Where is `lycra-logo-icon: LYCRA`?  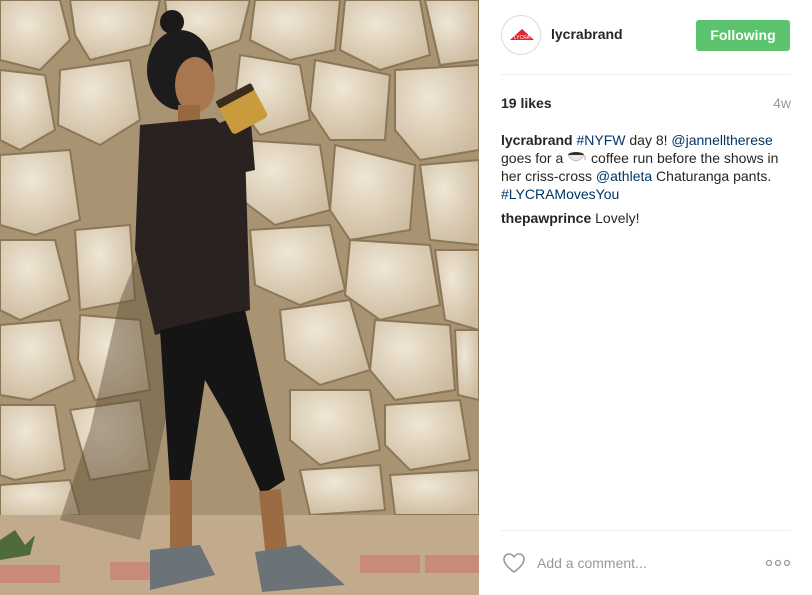 lycra-logo-icon: LYCRA is located at coordinates (522, 35).